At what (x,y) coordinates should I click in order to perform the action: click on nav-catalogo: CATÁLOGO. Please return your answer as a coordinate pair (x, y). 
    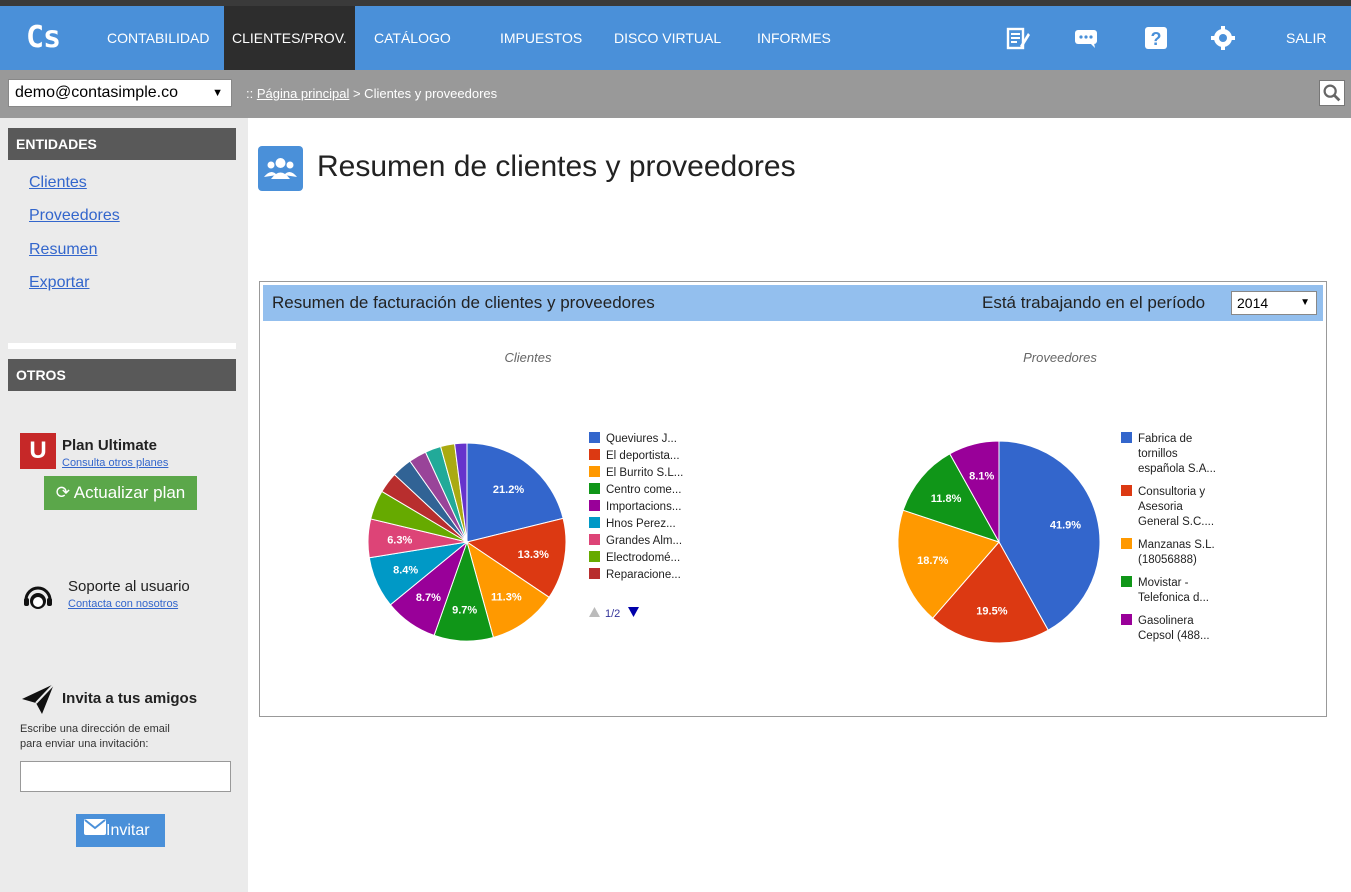
    Looking at the image, I should click on (412, 38).